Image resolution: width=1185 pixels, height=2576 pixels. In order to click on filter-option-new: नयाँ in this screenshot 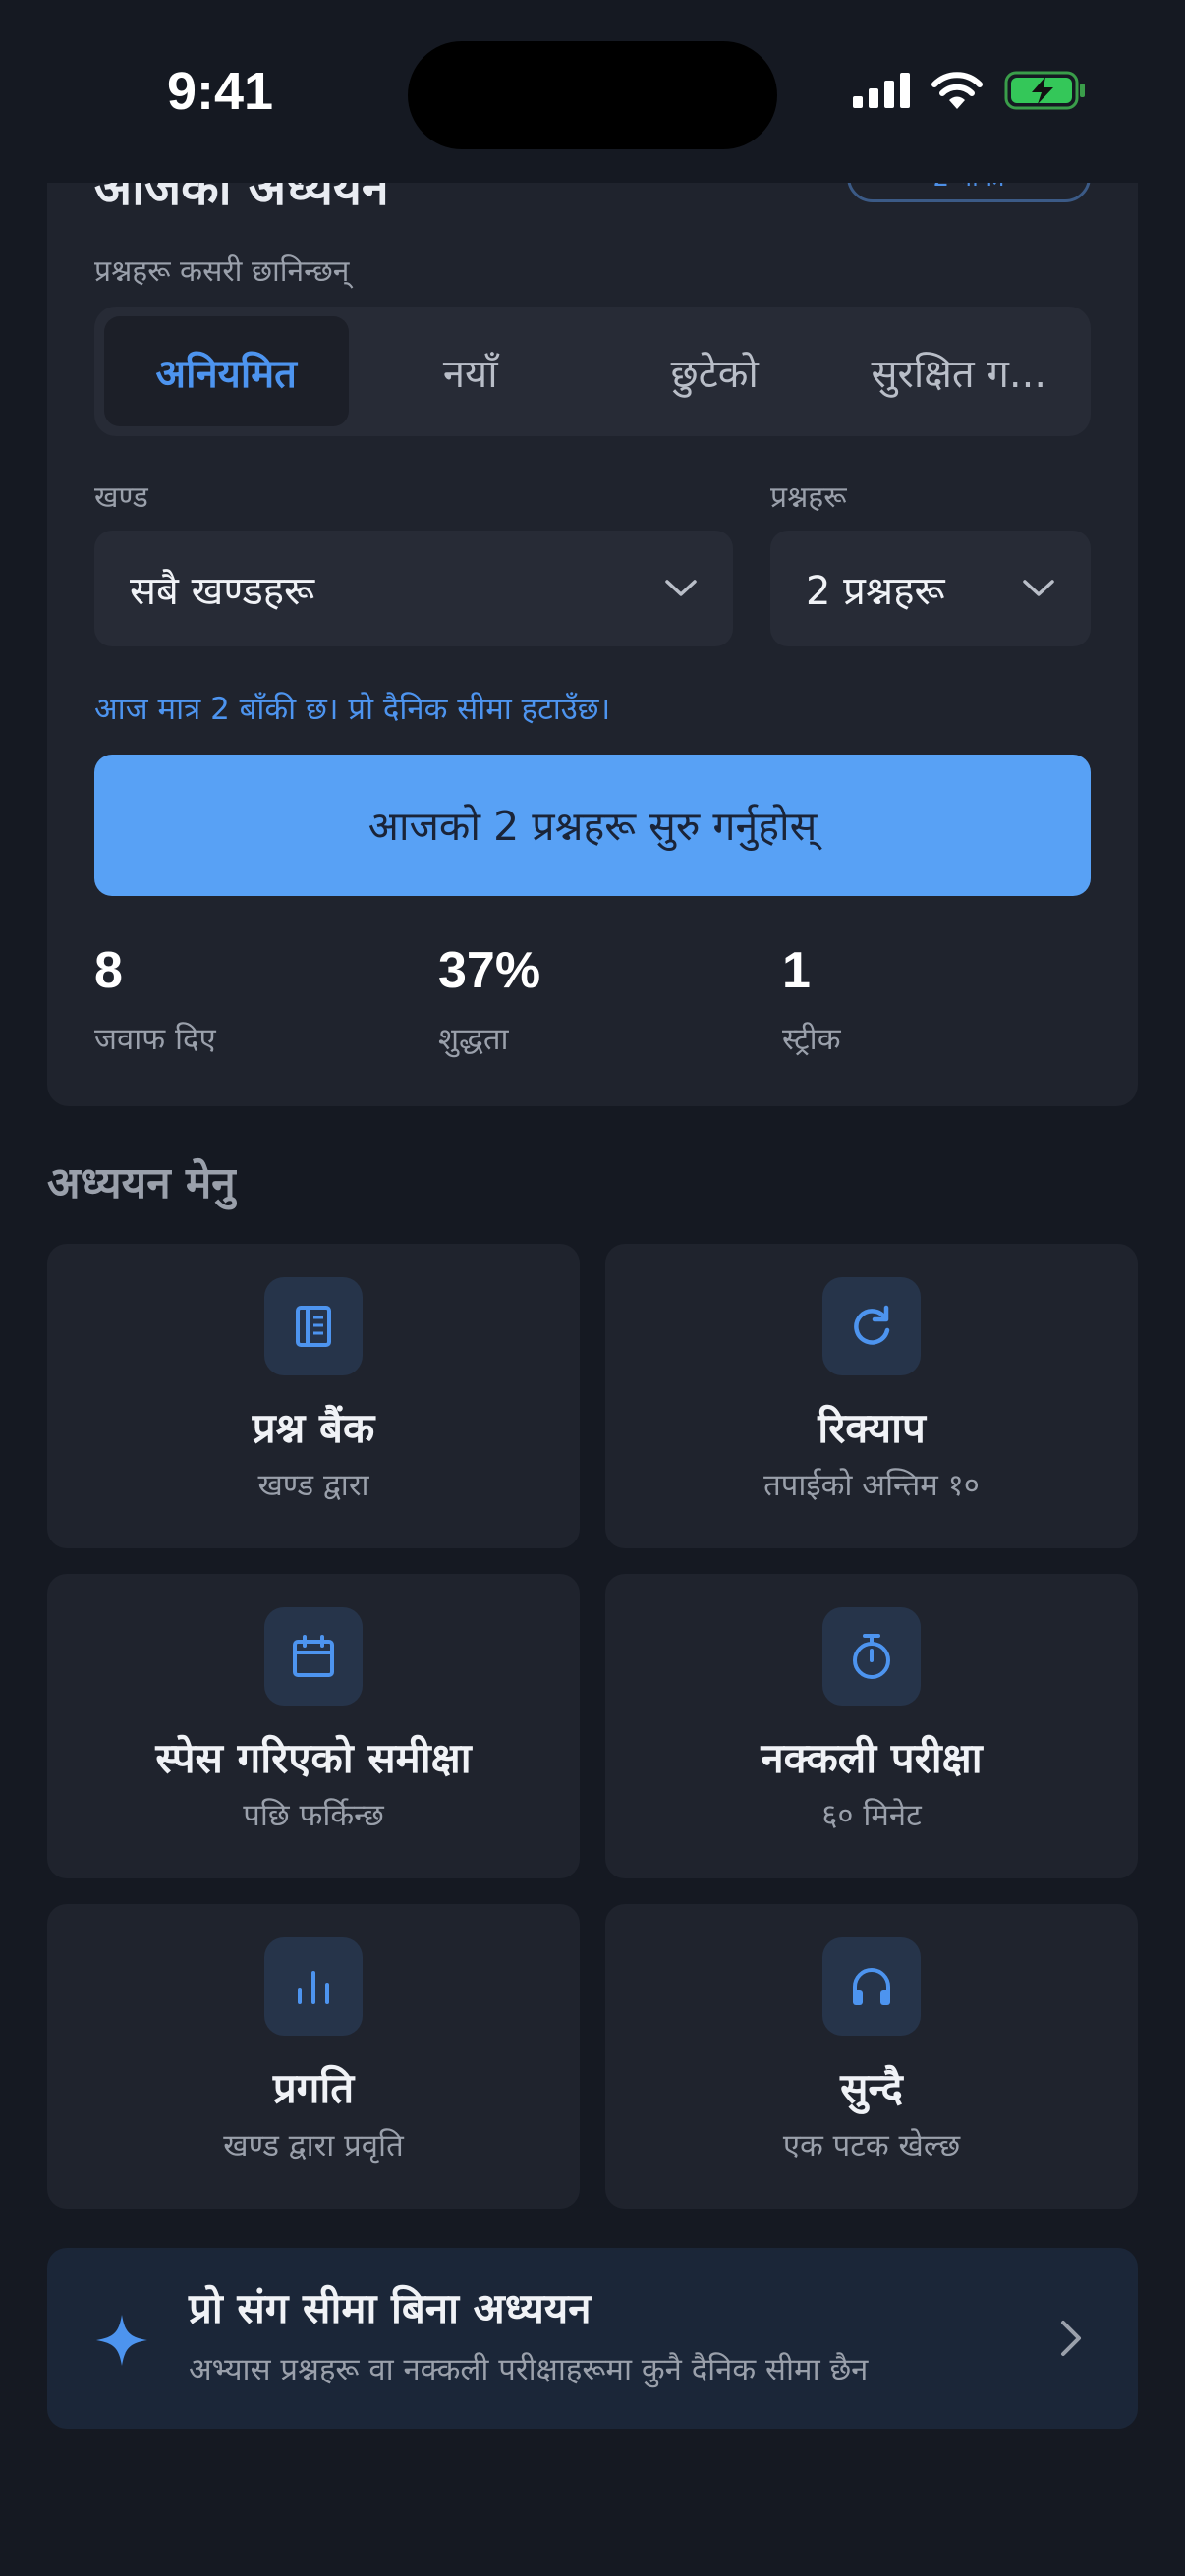, I will do `click(471, 371)`.